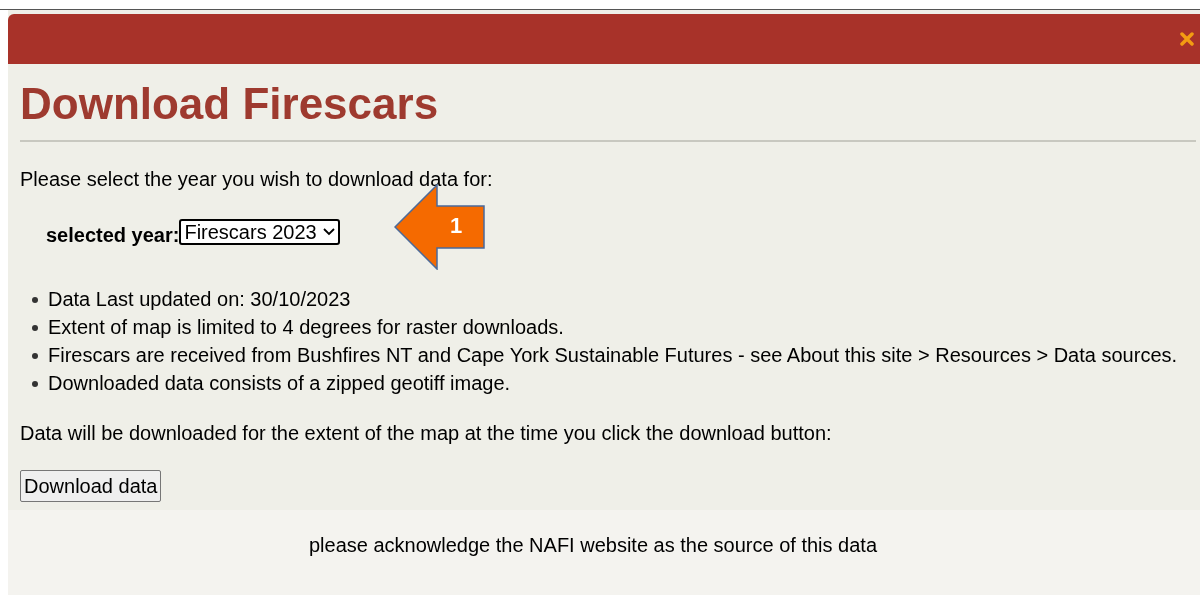 This screenshot has width=1200, height=596. I want to click on close-icon, so click(1187, 39).